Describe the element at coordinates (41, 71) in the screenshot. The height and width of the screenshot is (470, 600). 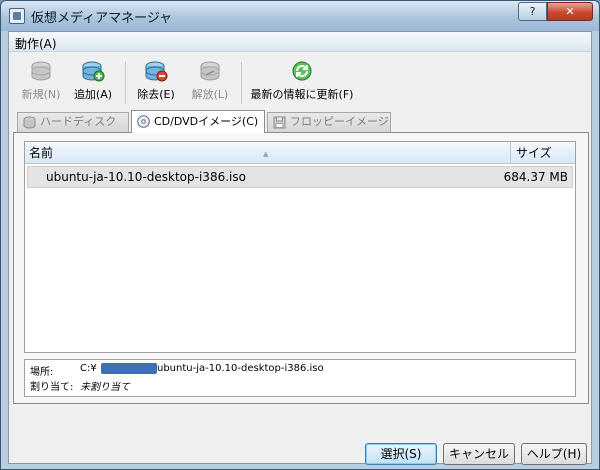
I see `disk-new-icon` at that location.